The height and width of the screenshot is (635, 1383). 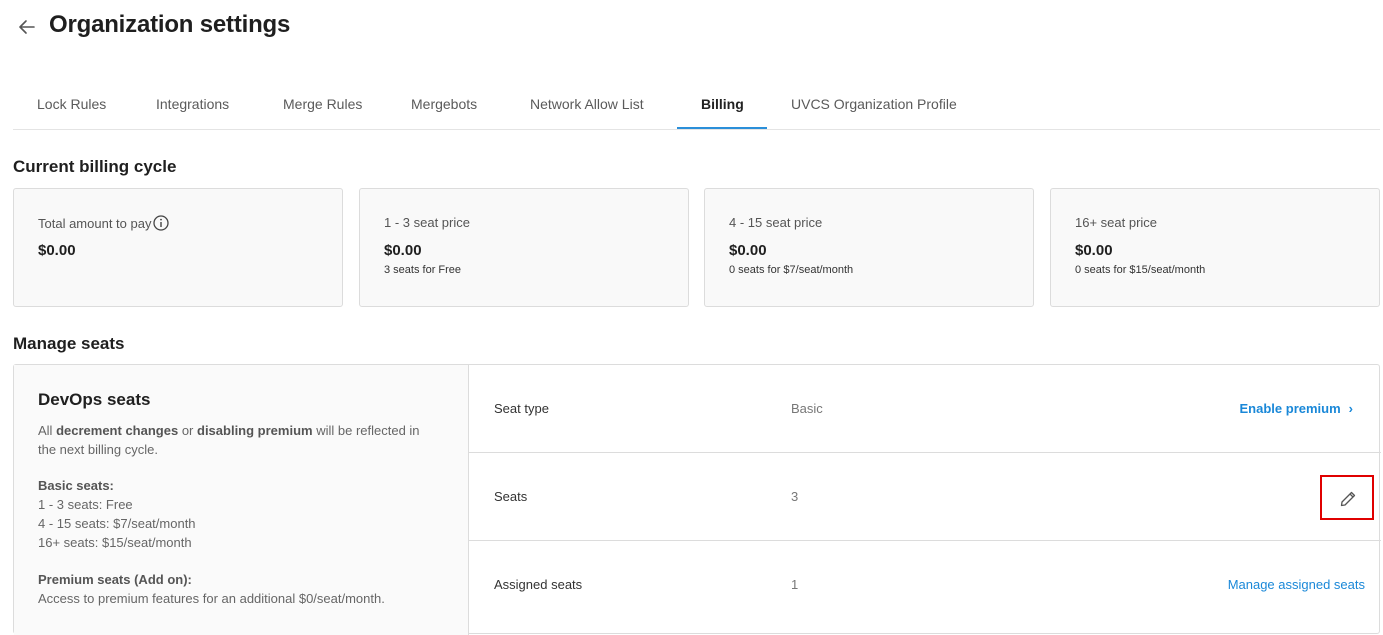 What do you see at coordinates (95, 223) in the screenshot?
I see `card-label-text: Total amount to pay` at bounding box center [95, 223].